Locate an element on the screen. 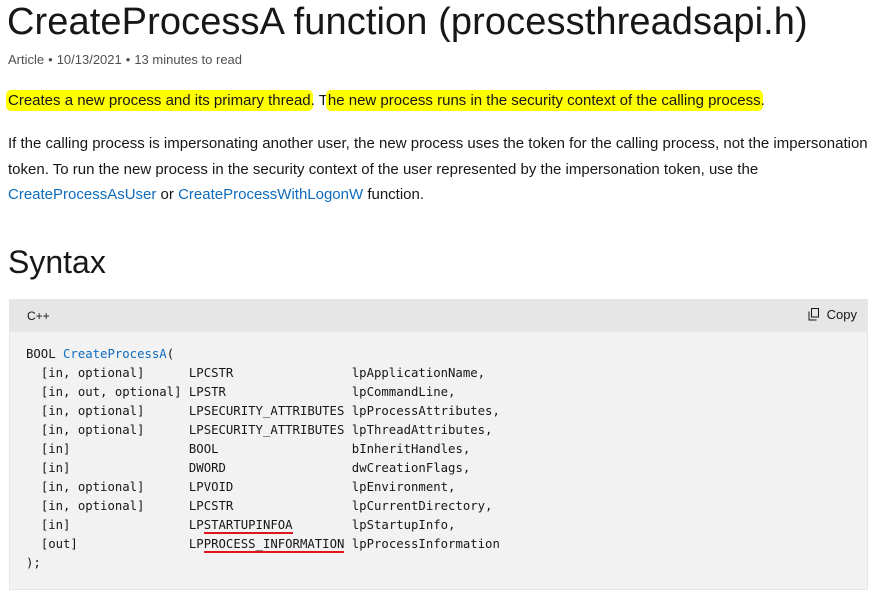 The image size is (875, 599). param-name: lpCurrentDirectory, is located at coordinates (422, 506).